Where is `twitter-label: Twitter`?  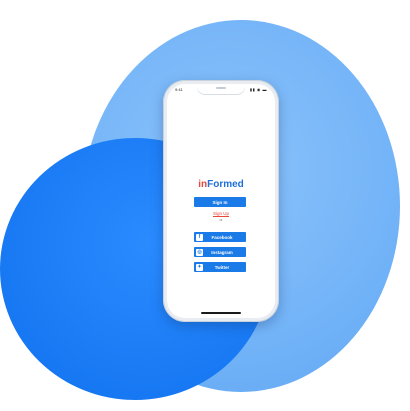 twitter-label: Twitter is located at coordinates (222, 267).